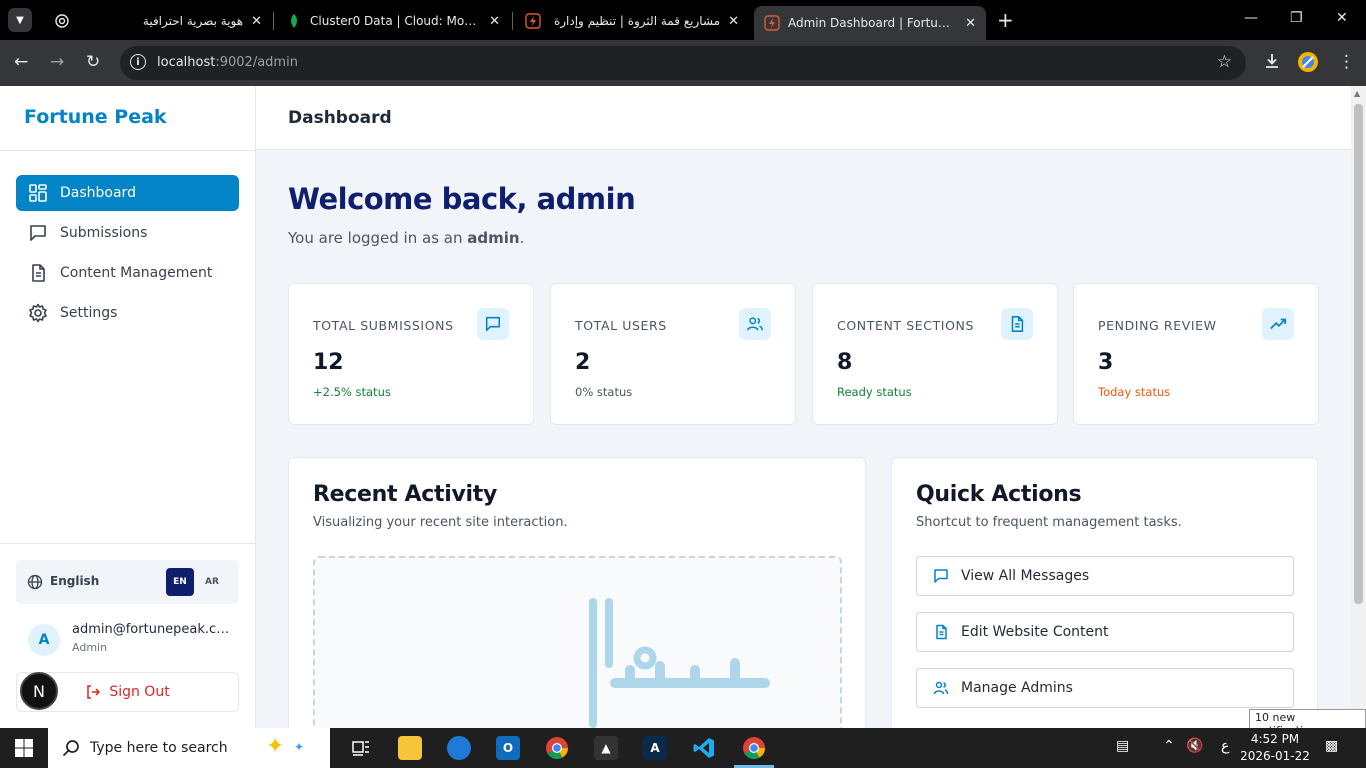 The height and width of the screenshot is (768, 1366). Describe the element at coordinates (1105, 576) in the screenshot. I see `view-all-messages-button: View All Messages` at that location.